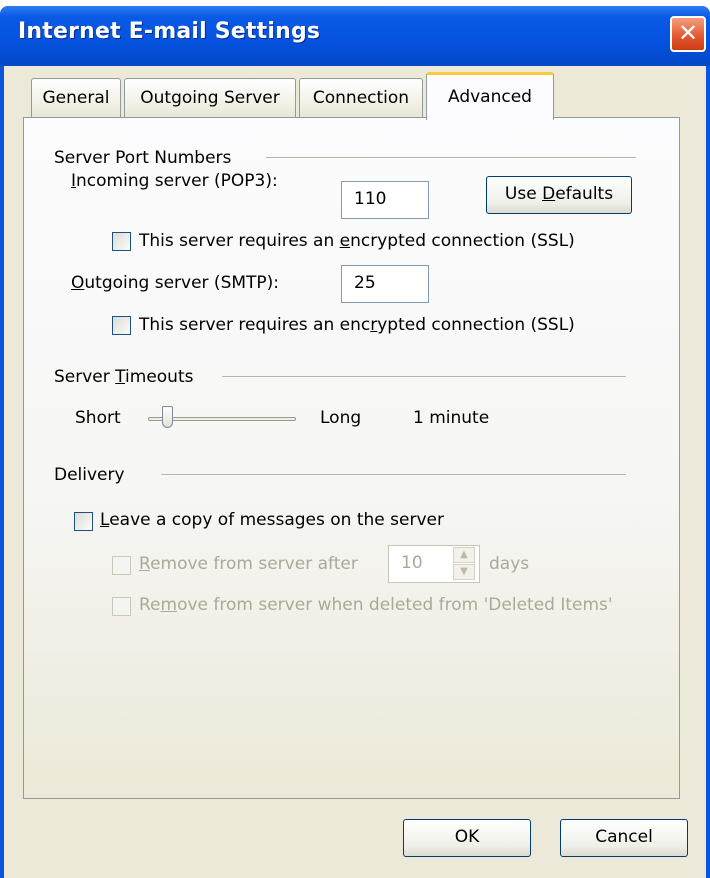 The width and height of the screenshot is (710, 878). I want to click on outgoing-server-label: Outgoing server (SMTP):, so click(175, 283).